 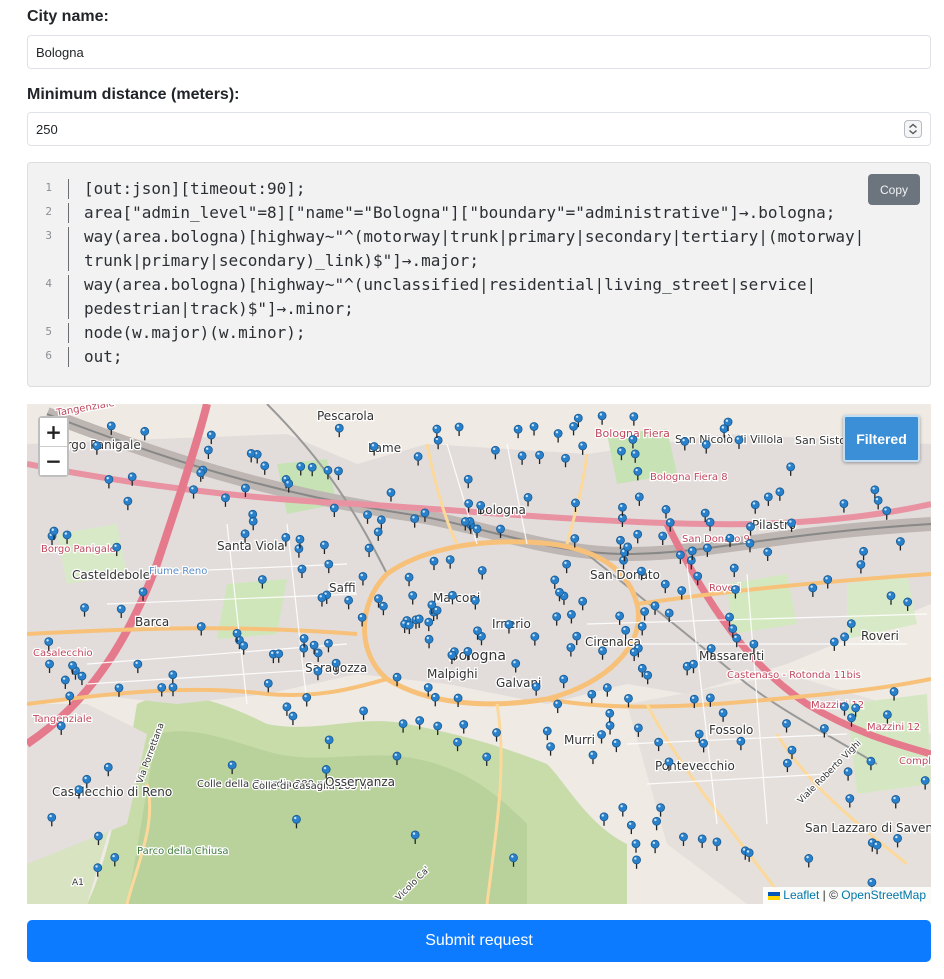 I want to click on openstreetmap-link: OpenStreetMap, so click(x=883, y=895).